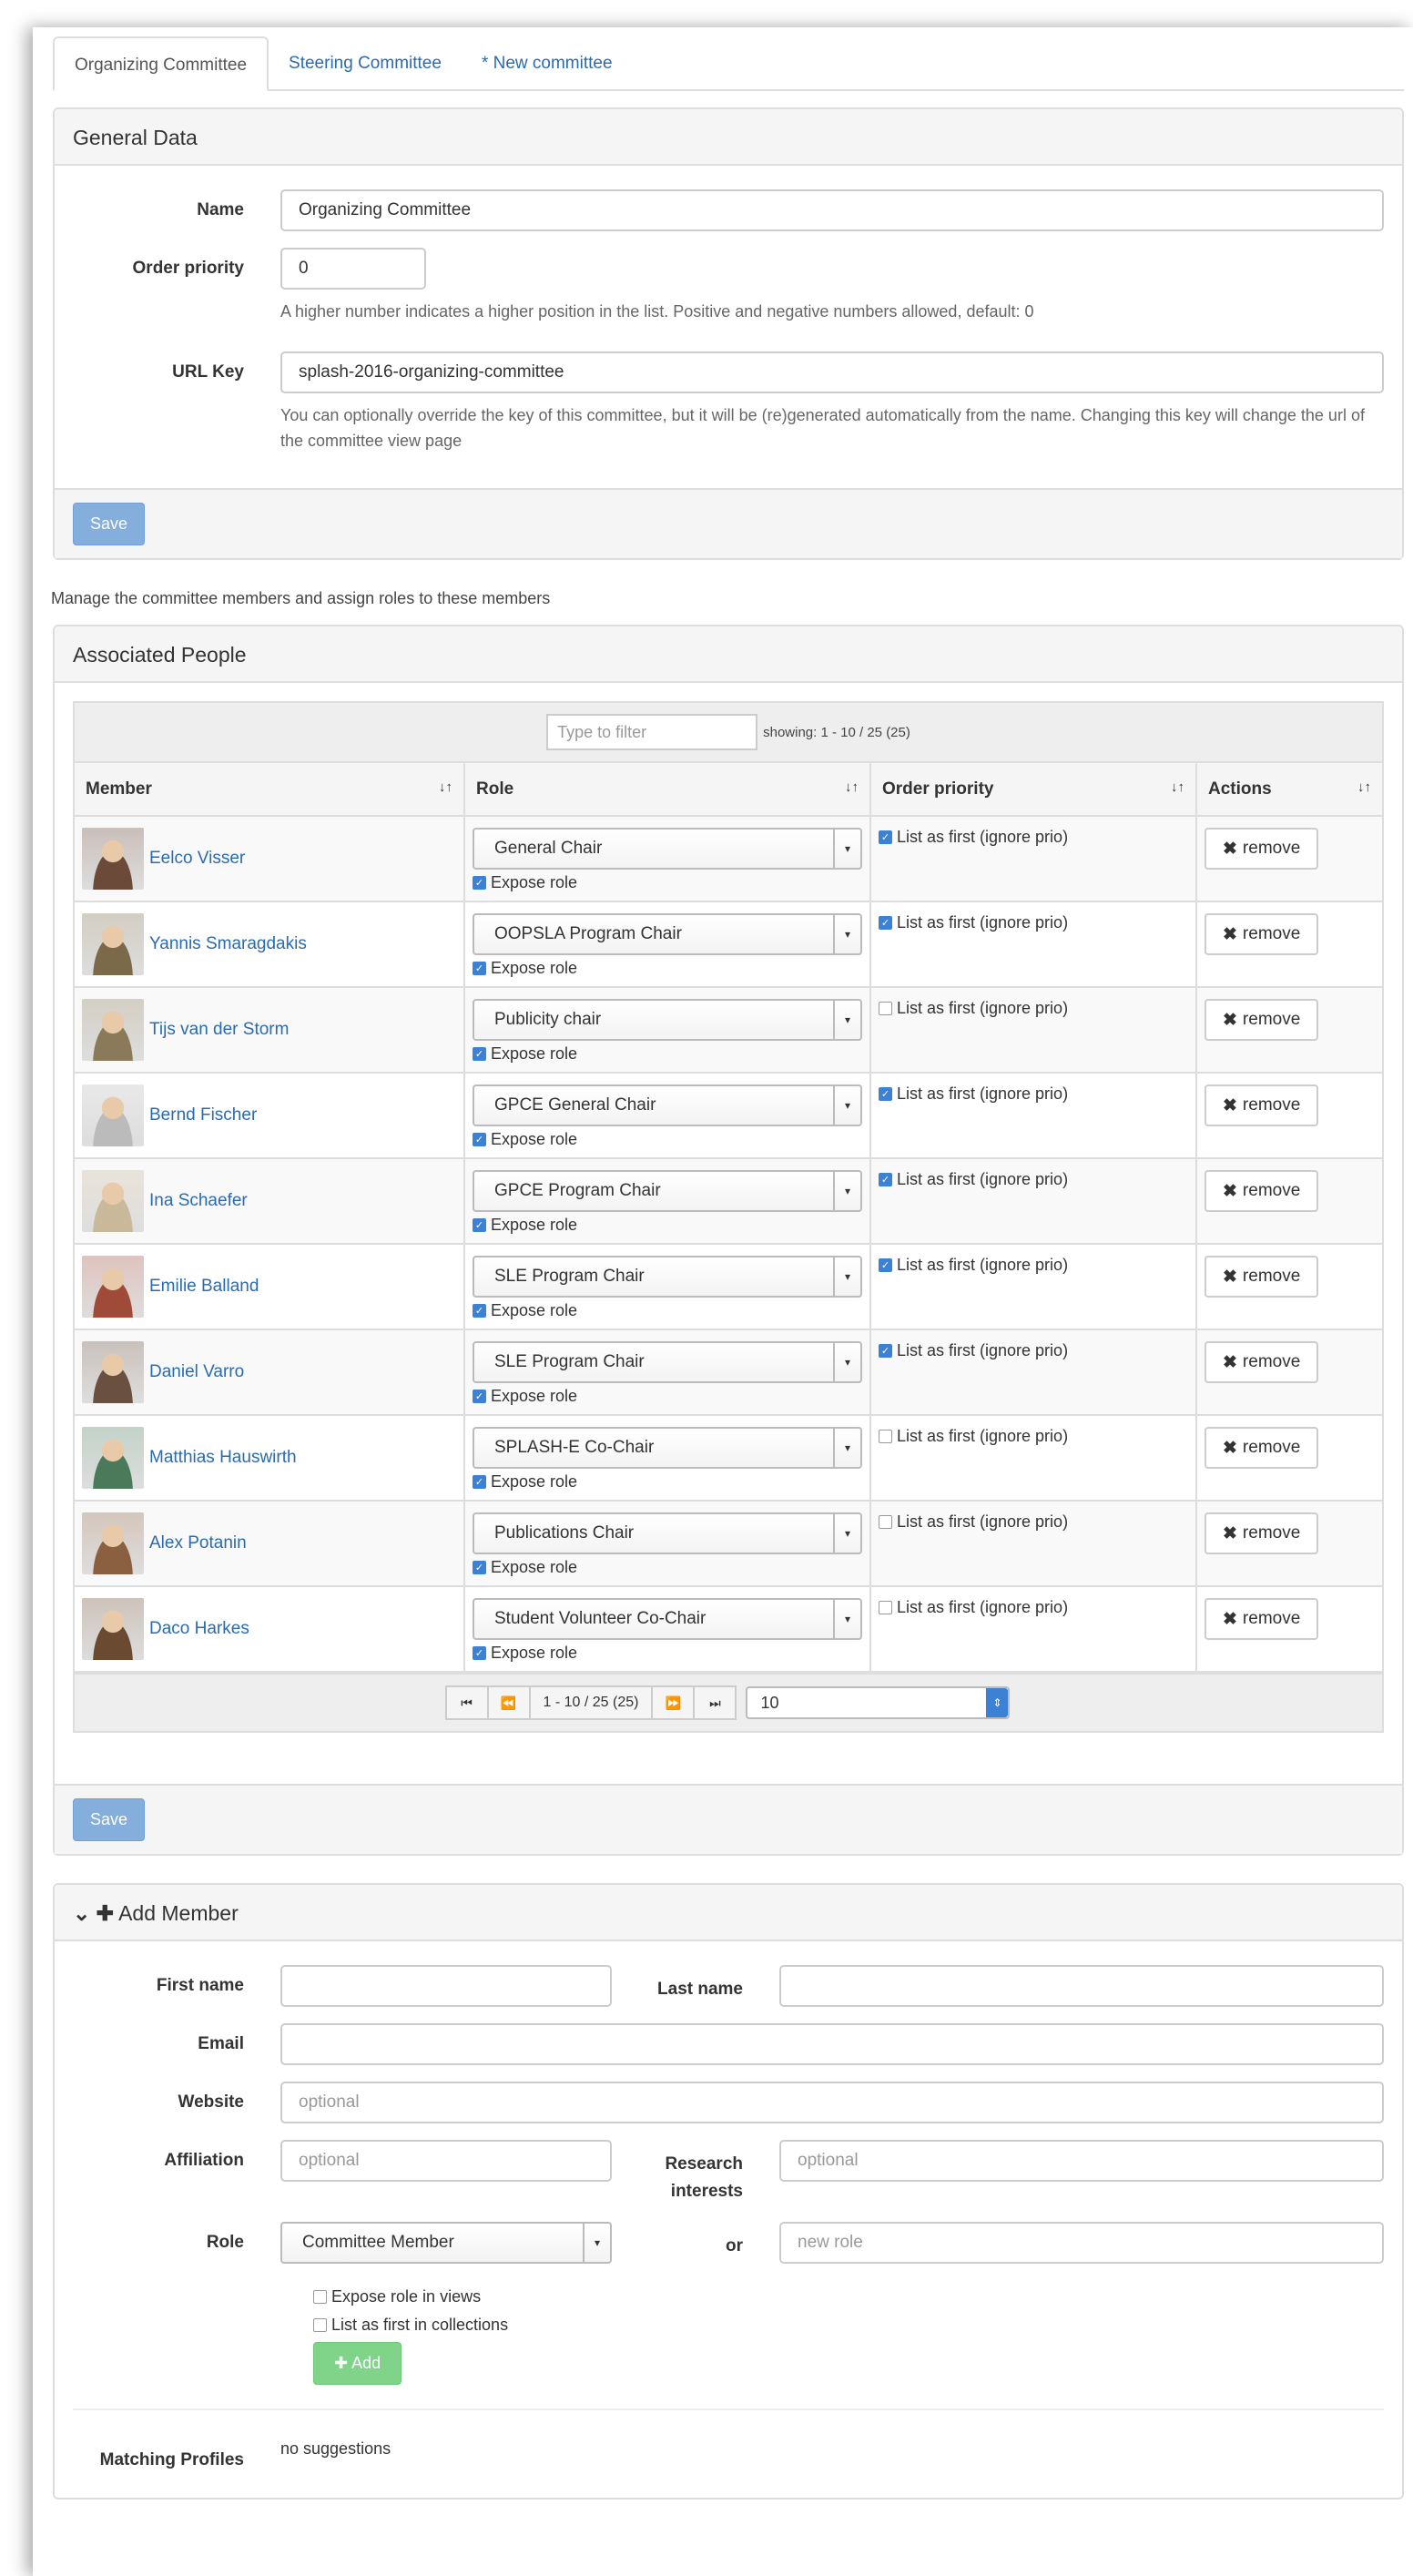 The image size is (1413, 2576). What do you see at coordinates (446, 2161) in the screenshot?
I see `affiliation-input: optional` at bounding box center [446, 2161].